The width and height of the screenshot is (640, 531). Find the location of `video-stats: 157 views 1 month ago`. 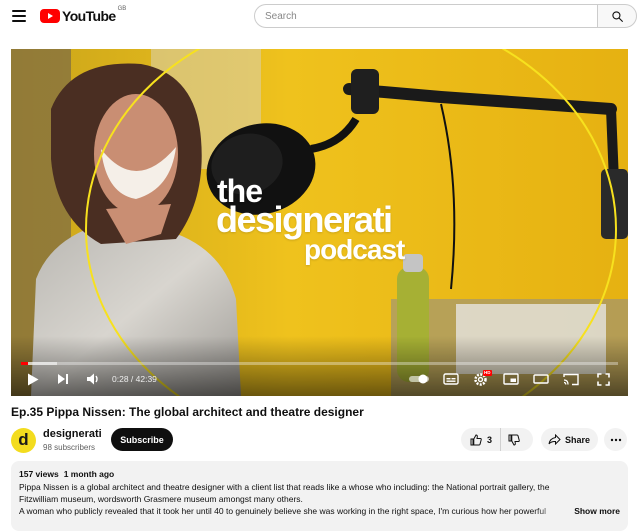

video-stats: 157 views 1 month ago is located at coordinates (319, 474).